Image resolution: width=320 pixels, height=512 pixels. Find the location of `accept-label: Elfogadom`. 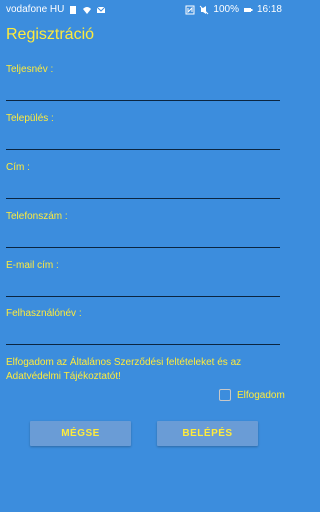

accept-label: Elfogadom is located at coordinates (261, 395).